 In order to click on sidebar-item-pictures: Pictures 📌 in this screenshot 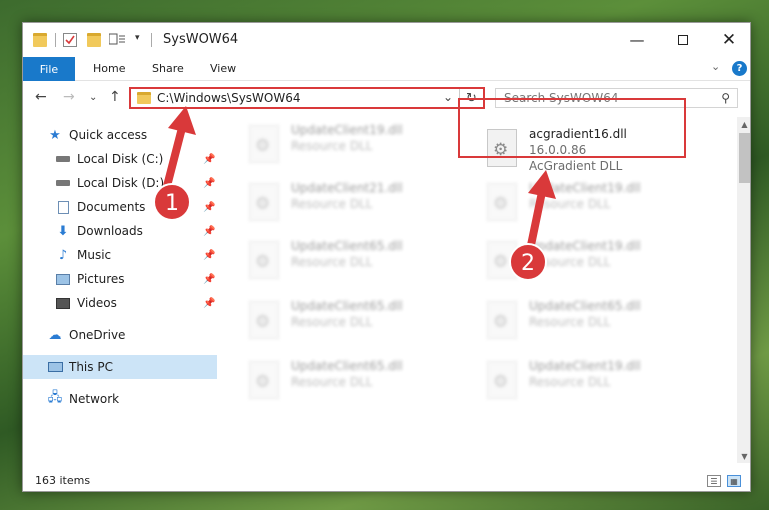, I will do `click(120, 279)`.